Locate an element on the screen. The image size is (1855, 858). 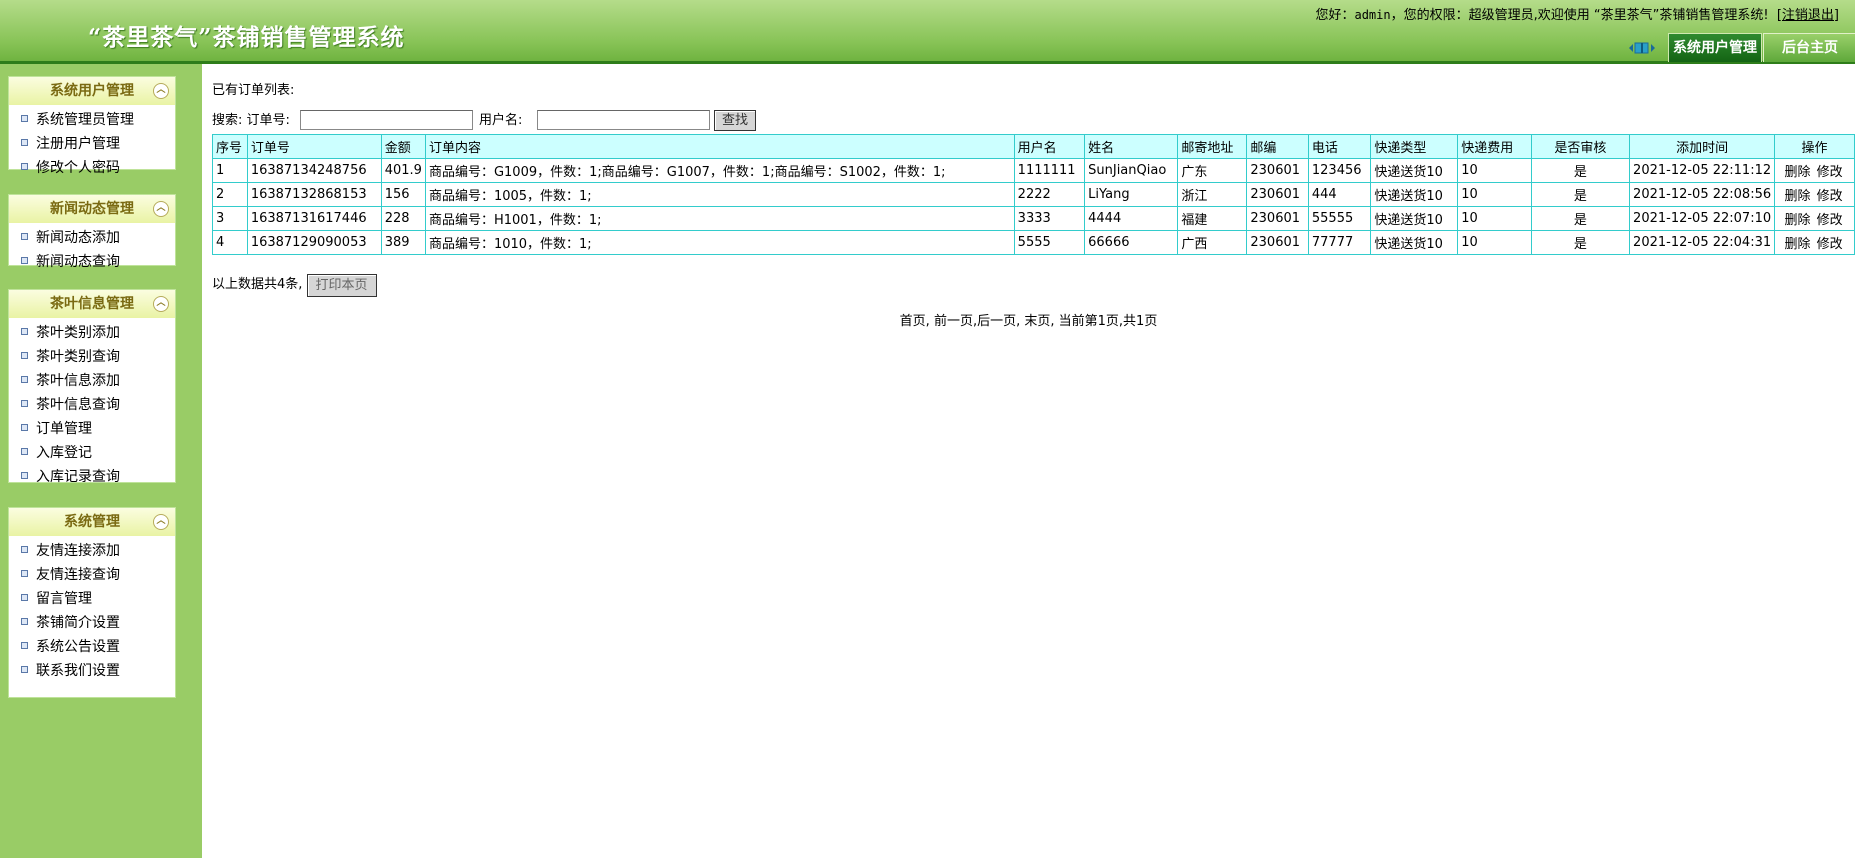
sidebar-item-label: 修改个人密码 is located at coordinates (78, 168).